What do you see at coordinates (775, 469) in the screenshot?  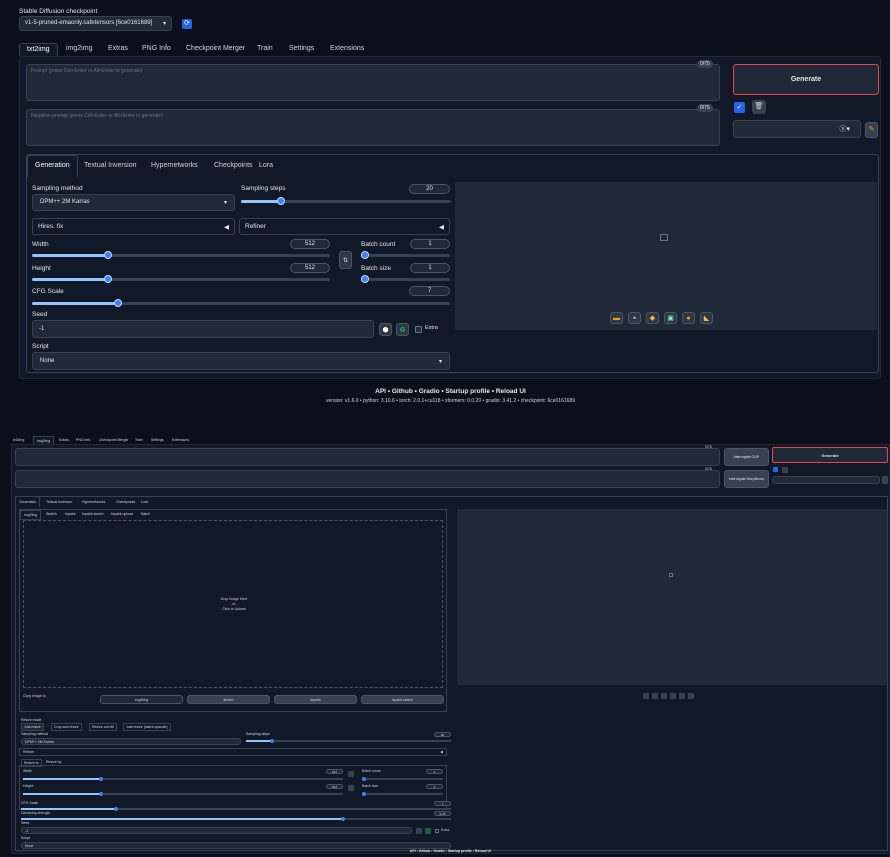 I see `style-apply-small` at bounding box center [775, 469].